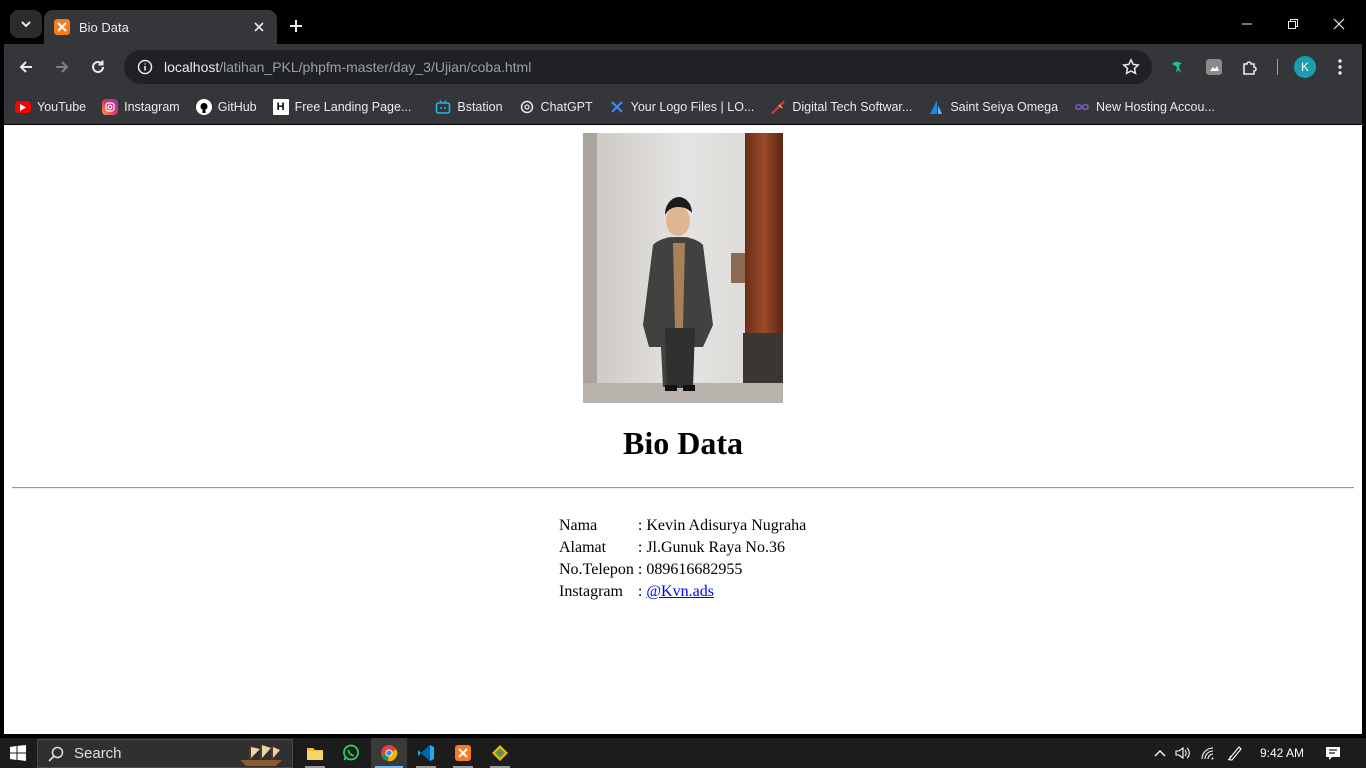 This screenshot has height=768, width=1366. I want to click on bookmark-youtube: YouTube, so click(50, 107).